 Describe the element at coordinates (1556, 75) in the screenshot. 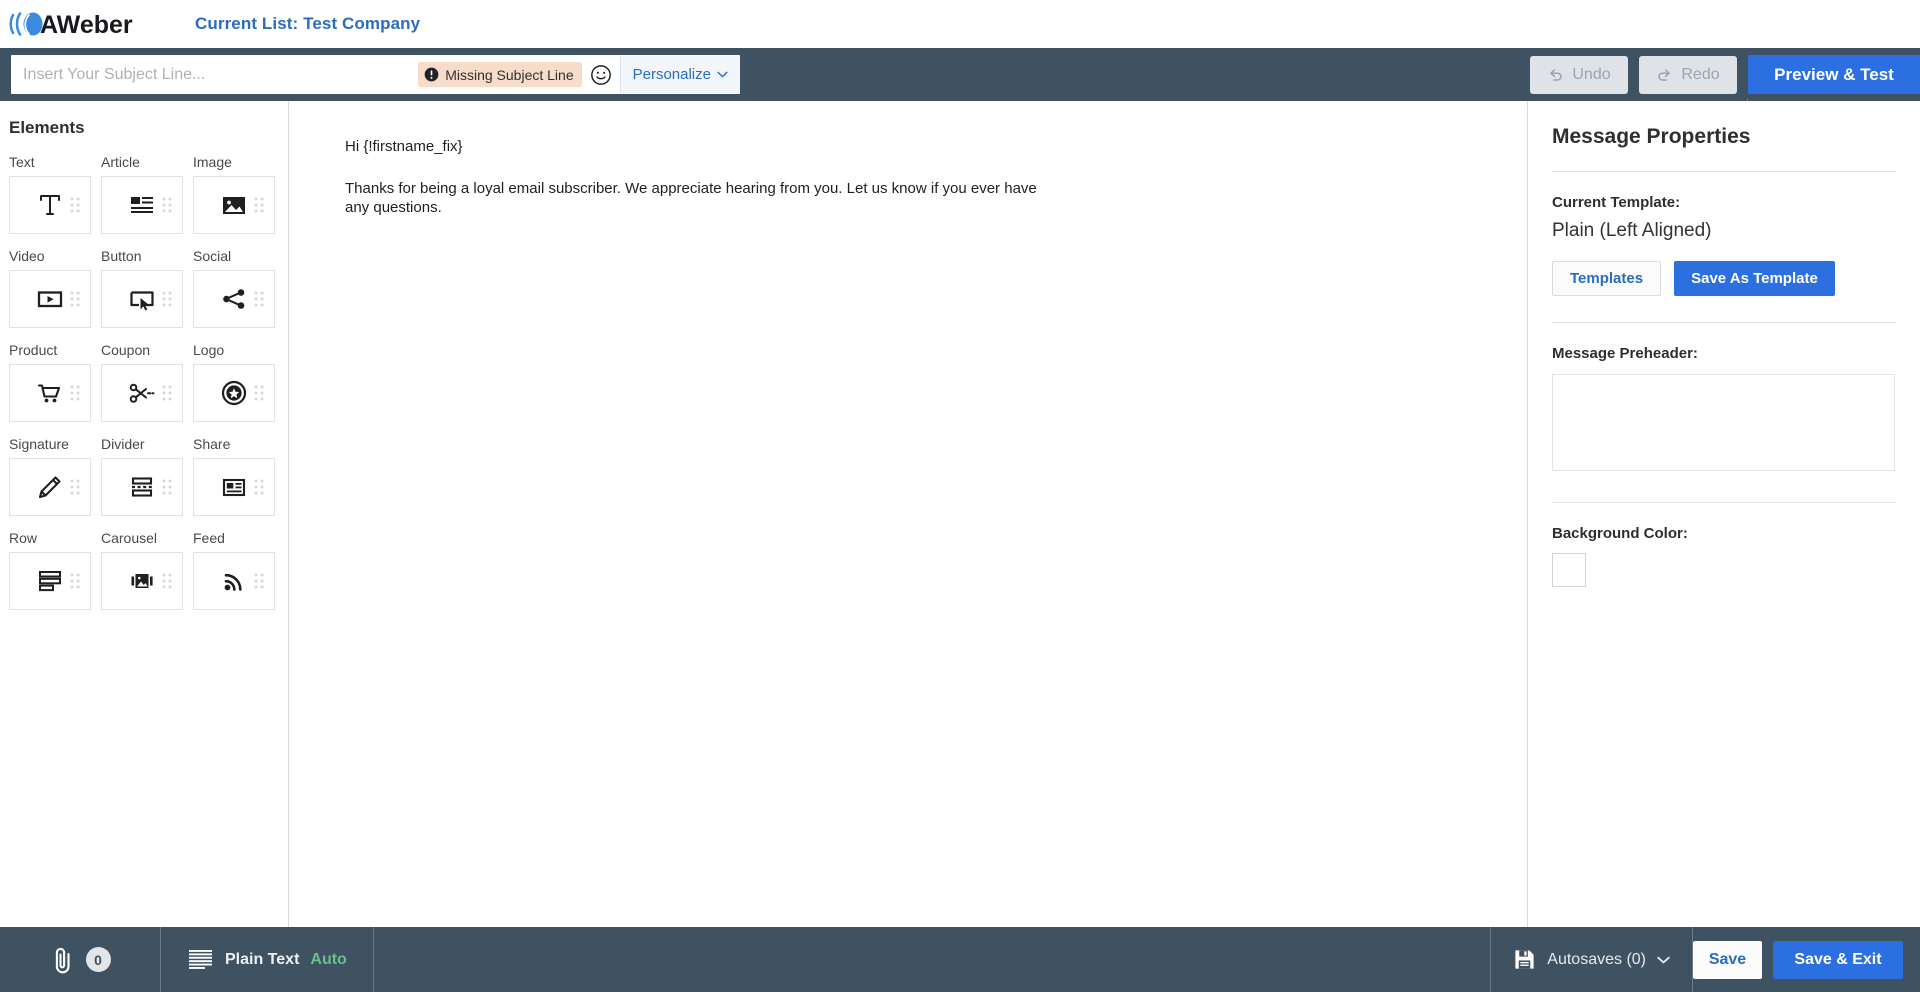

I see `undo-arrow-icon` at that location.